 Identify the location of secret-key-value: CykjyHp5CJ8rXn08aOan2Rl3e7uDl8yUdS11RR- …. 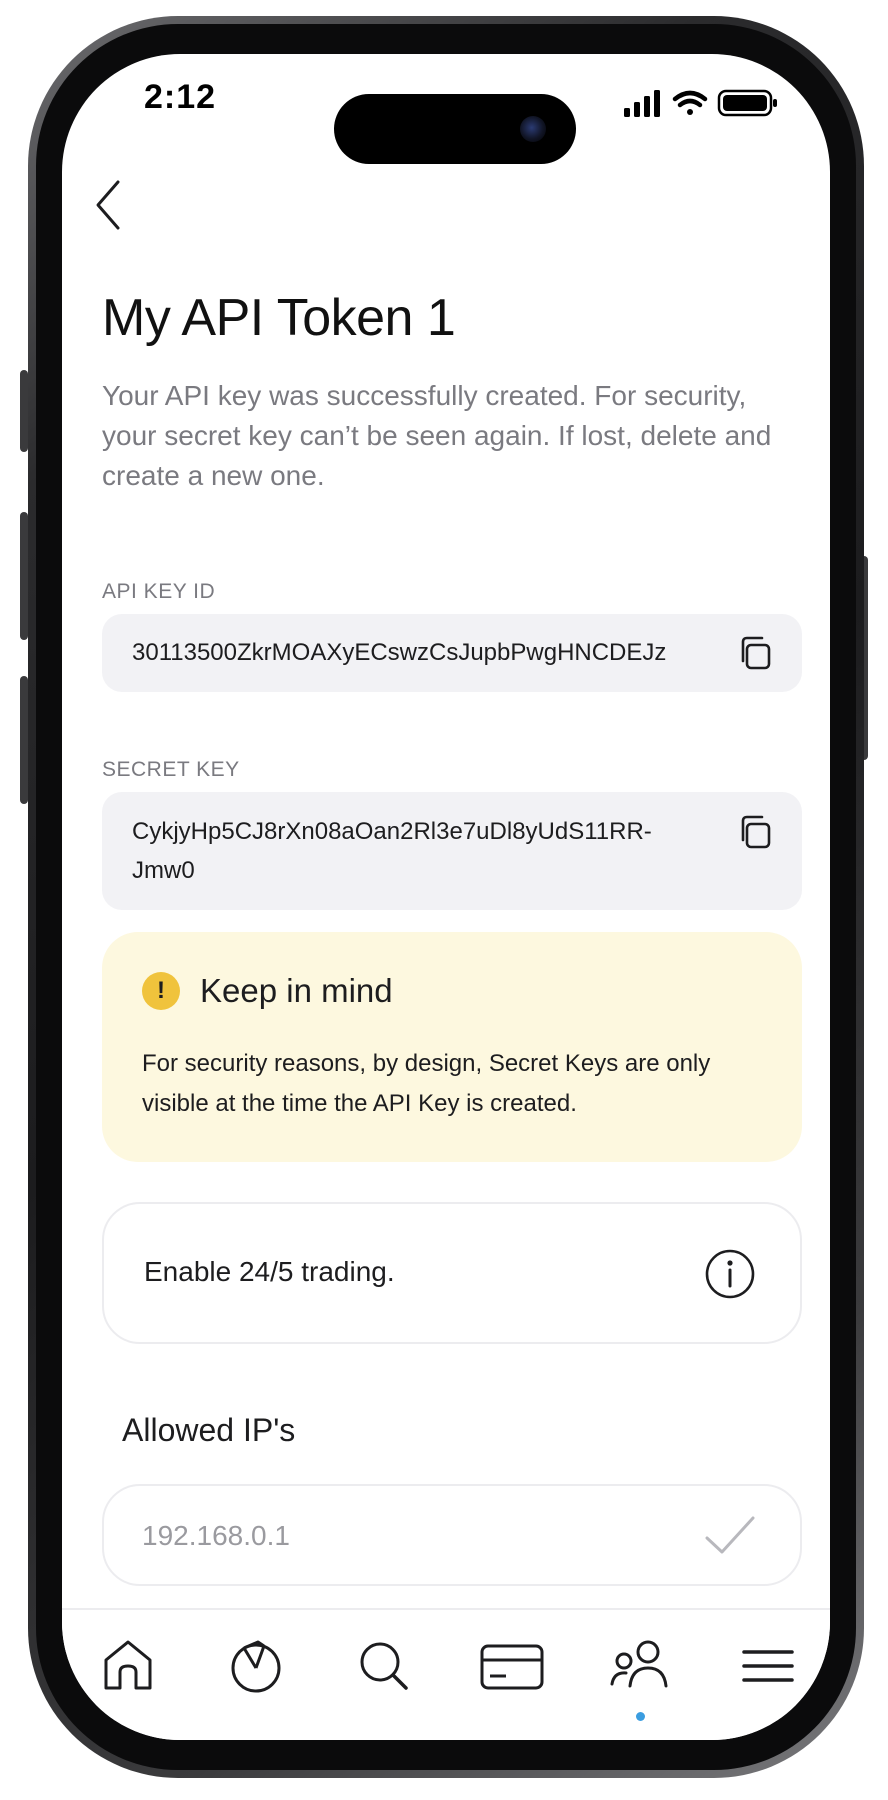
(392, 851).